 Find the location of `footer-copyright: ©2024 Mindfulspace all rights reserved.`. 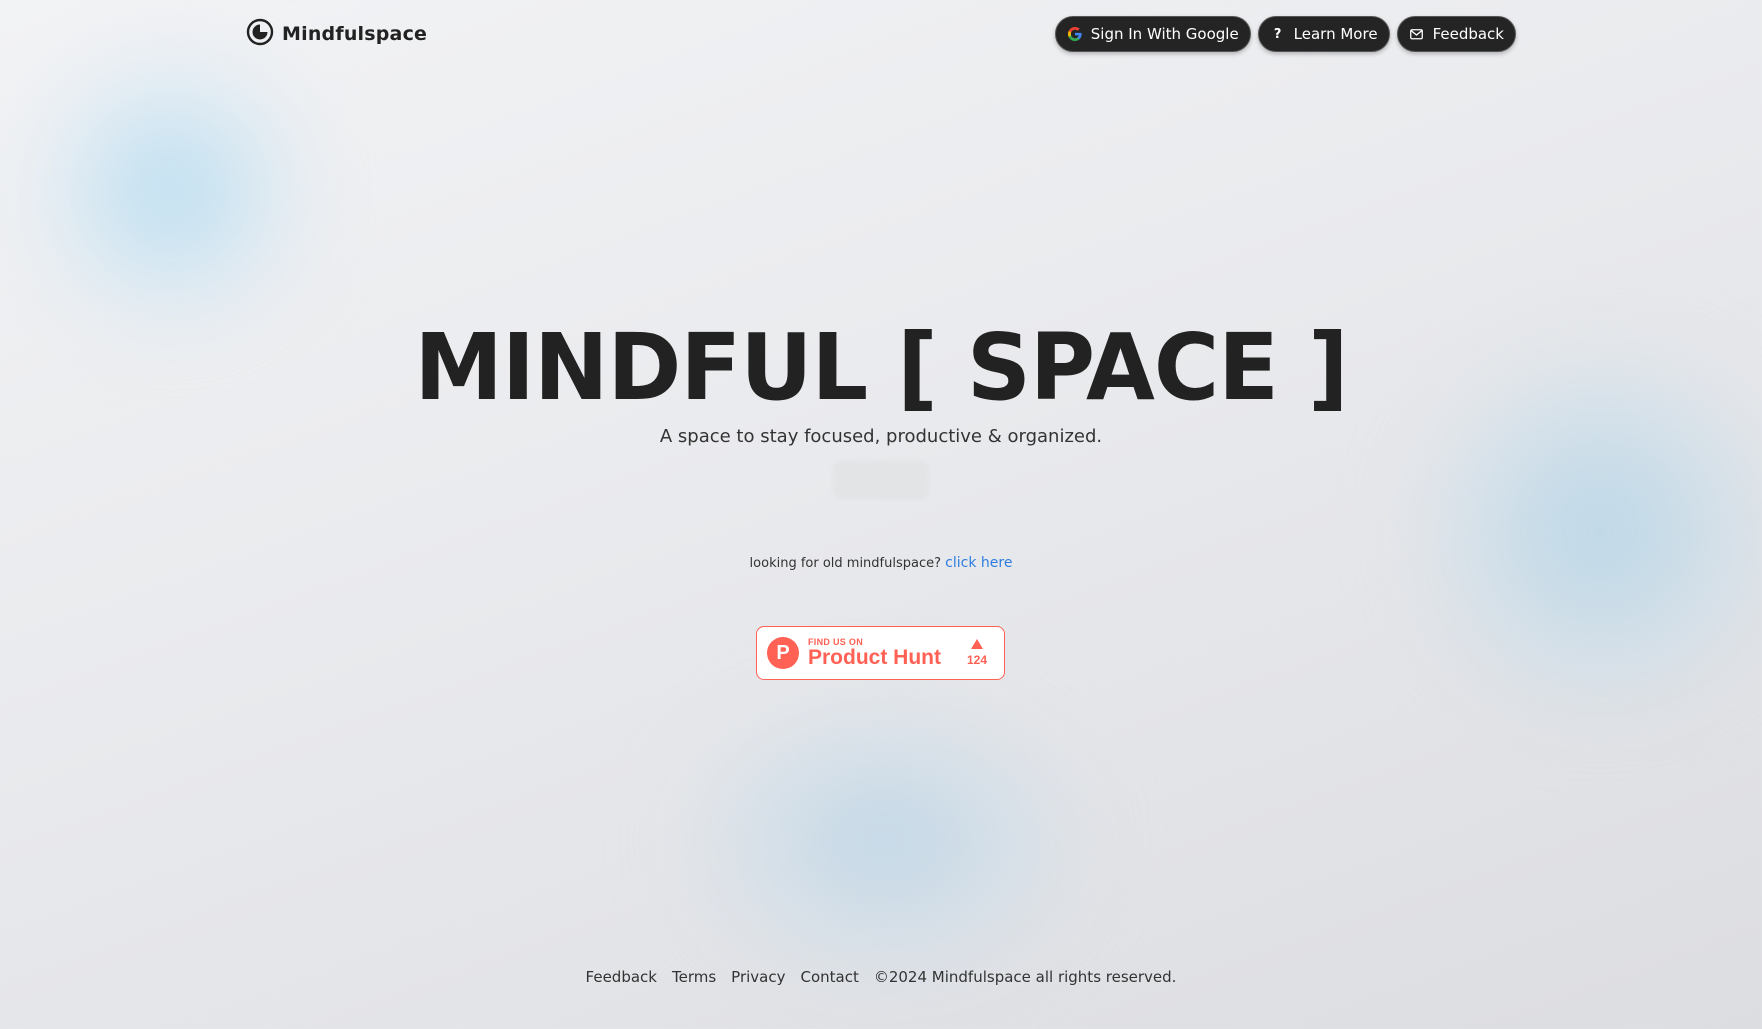

footer-copyright: ©2024 Mindfulspace all rights reserved. is located at coordinates (1025, 977).